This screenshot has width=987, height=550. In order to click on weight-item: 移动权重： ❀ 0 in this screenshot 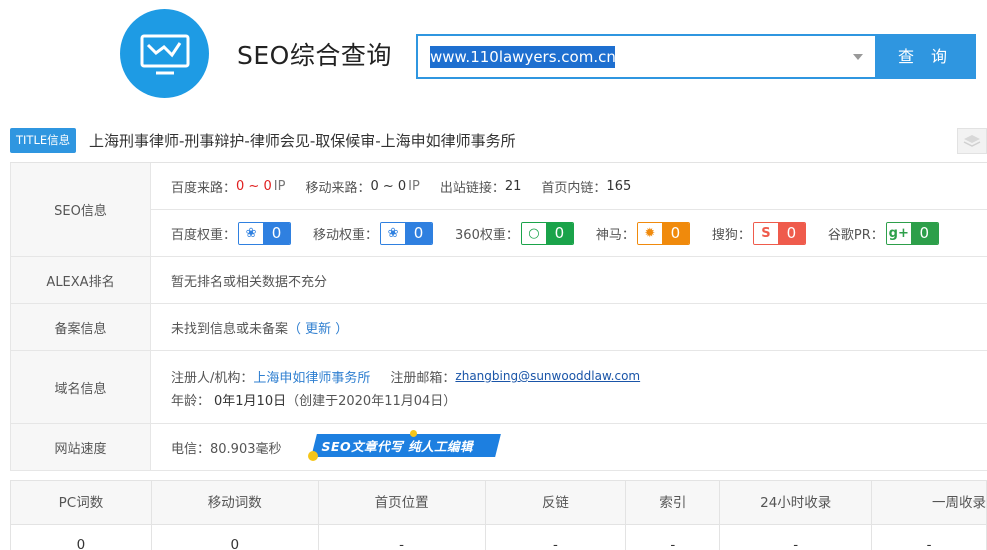, I will do `click(373, 233)`.